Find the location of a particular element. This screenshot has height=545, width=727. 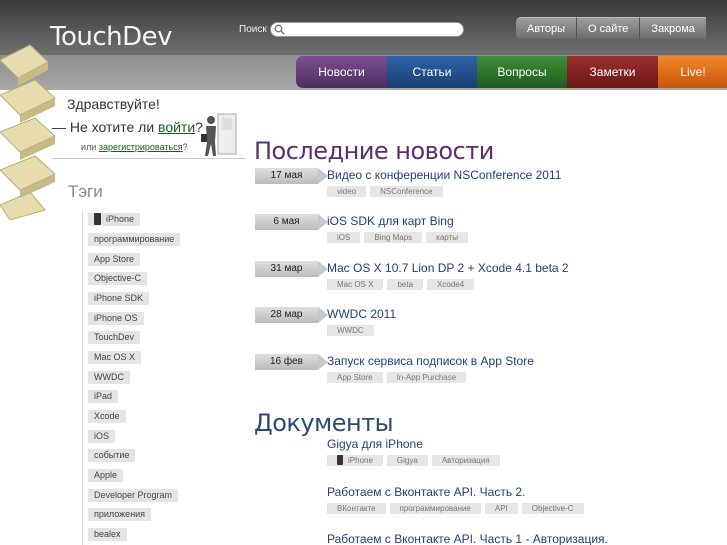

news-tags: WWDC is located at coordinates (350, 330).